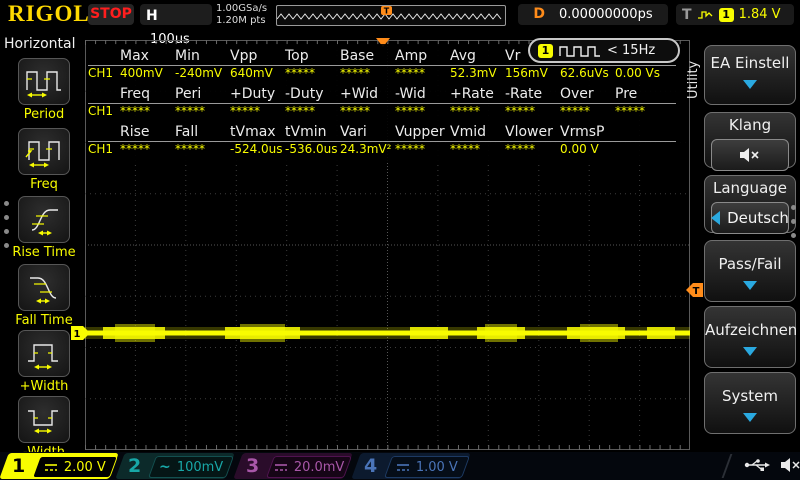 The height and width of the screenshot is (480, 800). I want to click on trigger-slope-icon, so click(705, 14).